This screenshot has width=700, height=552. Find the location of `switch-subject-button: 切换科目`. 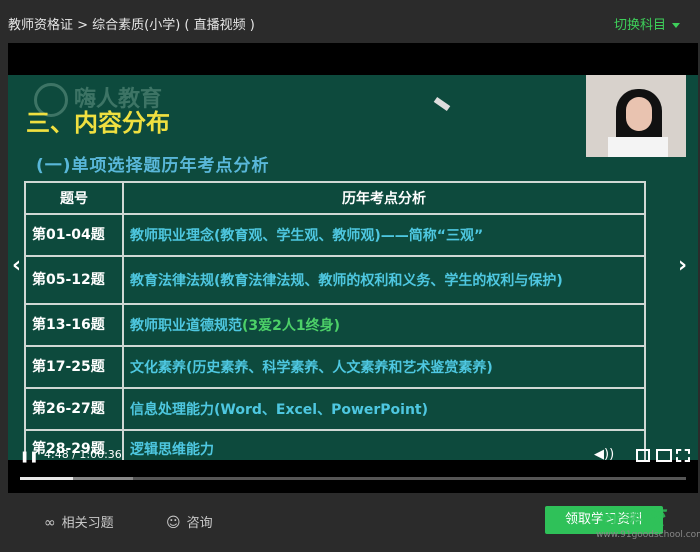

switch-subject-button: 切换科目 is located at coordinates (647, 23).